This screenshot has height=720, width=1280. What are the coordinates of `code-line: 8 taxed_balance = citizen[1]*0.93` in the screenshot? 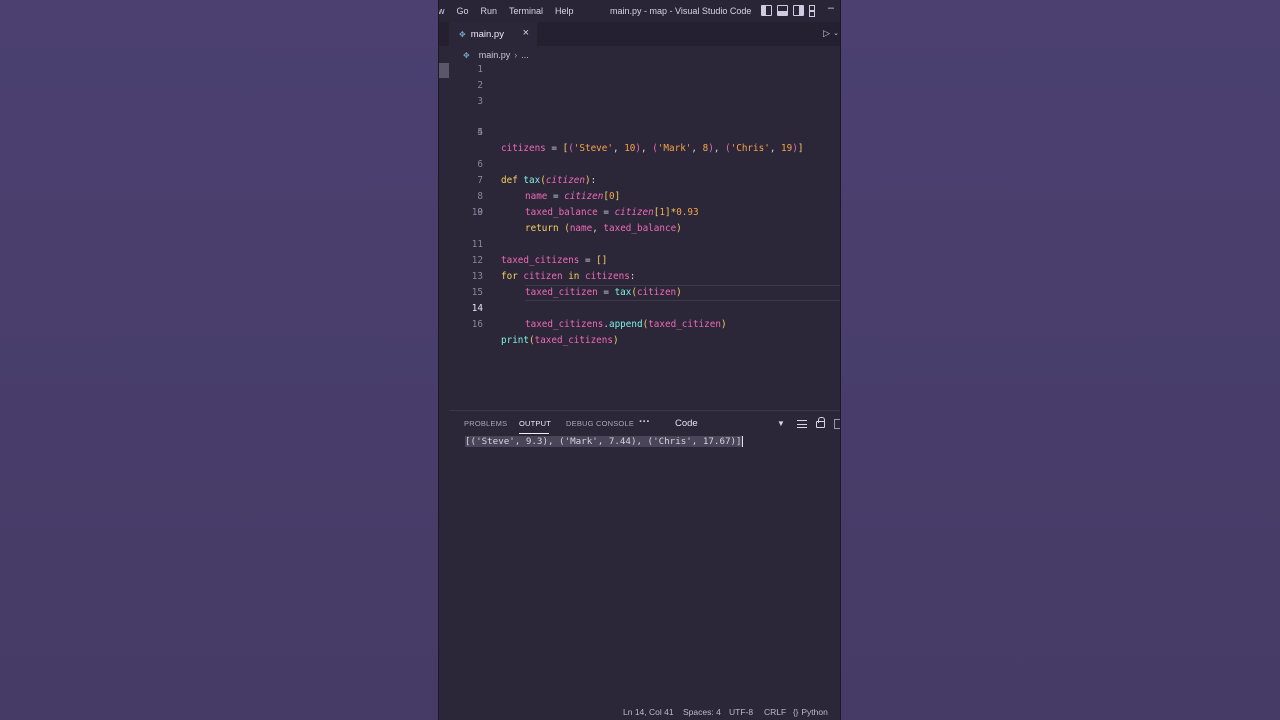 It's located at (639, 195).